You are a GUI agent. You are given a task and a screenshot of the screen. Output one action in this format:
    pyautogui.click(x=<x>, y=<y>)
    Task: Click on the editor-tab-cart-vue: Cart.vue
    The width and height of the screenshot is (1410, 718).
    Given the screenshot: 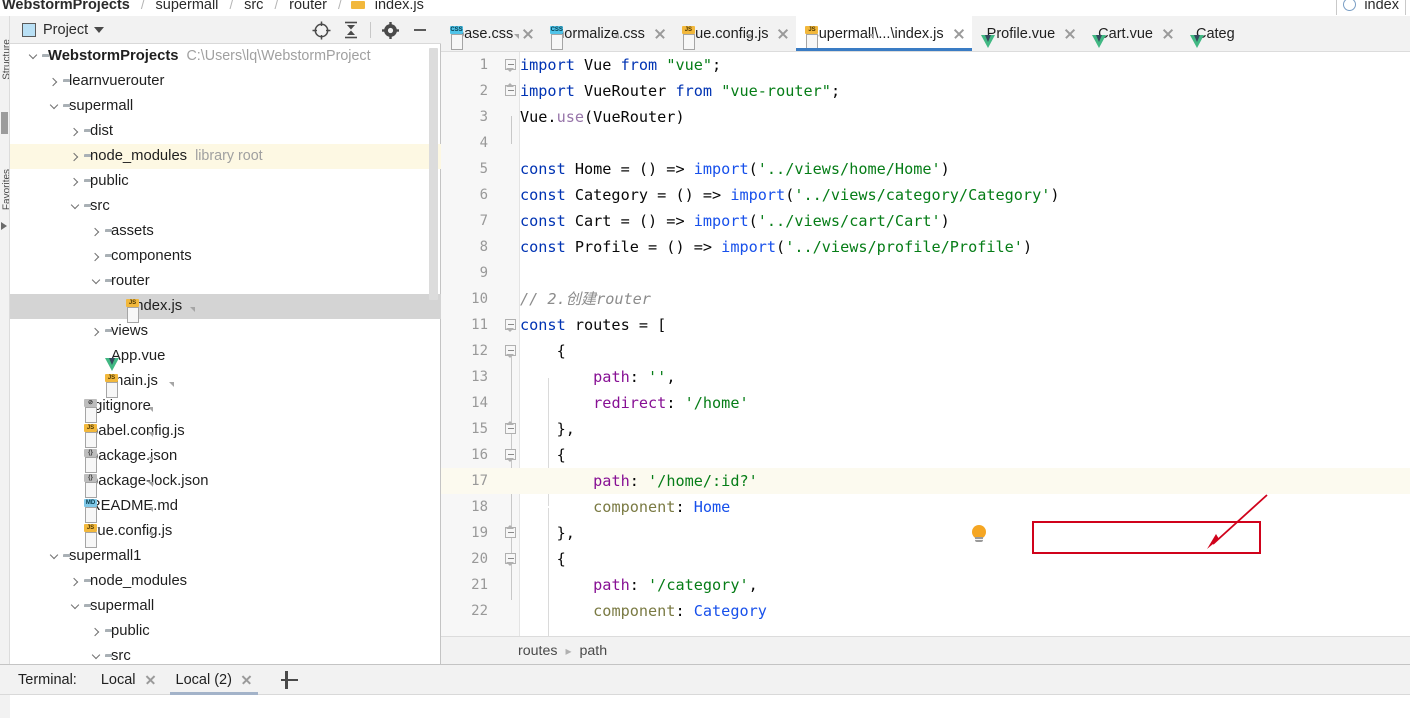 What is the action you would take?
    pyautogui.click(x=1132, y=33)
    